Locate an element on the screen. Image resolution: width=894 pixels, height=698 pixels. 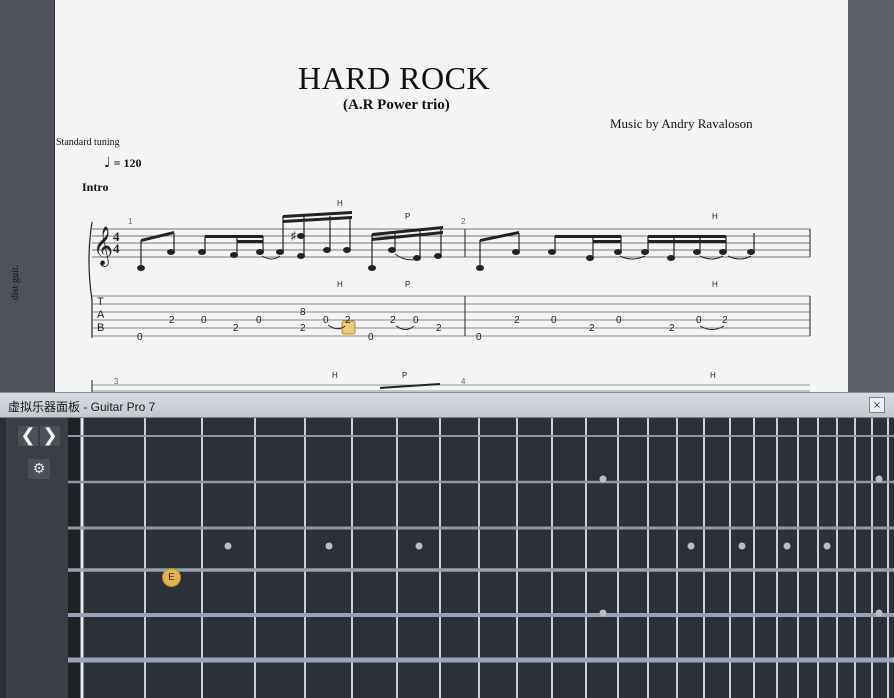
technique-marks: H P H H P H H P H is located at coordinates (525, 289).